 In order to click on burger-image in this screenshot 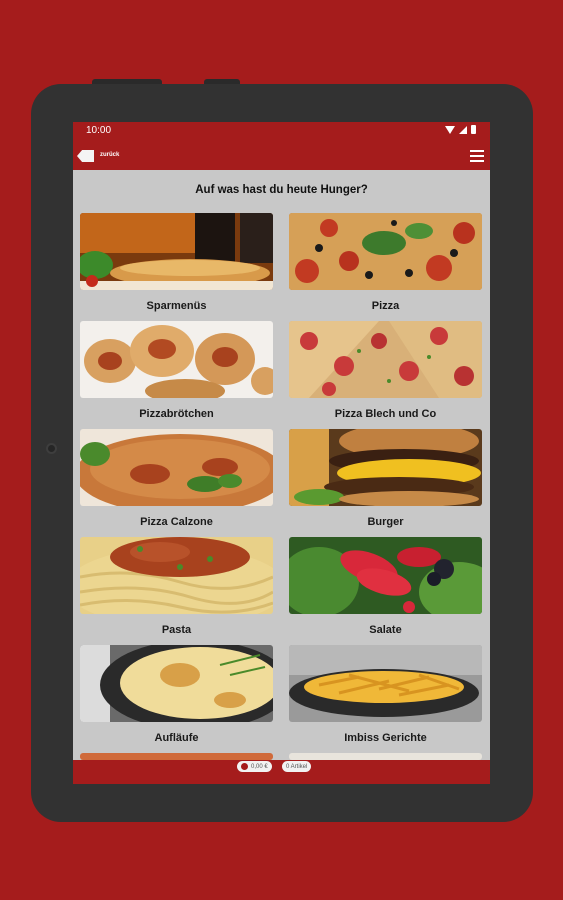, I will do `click(385, 467)`.